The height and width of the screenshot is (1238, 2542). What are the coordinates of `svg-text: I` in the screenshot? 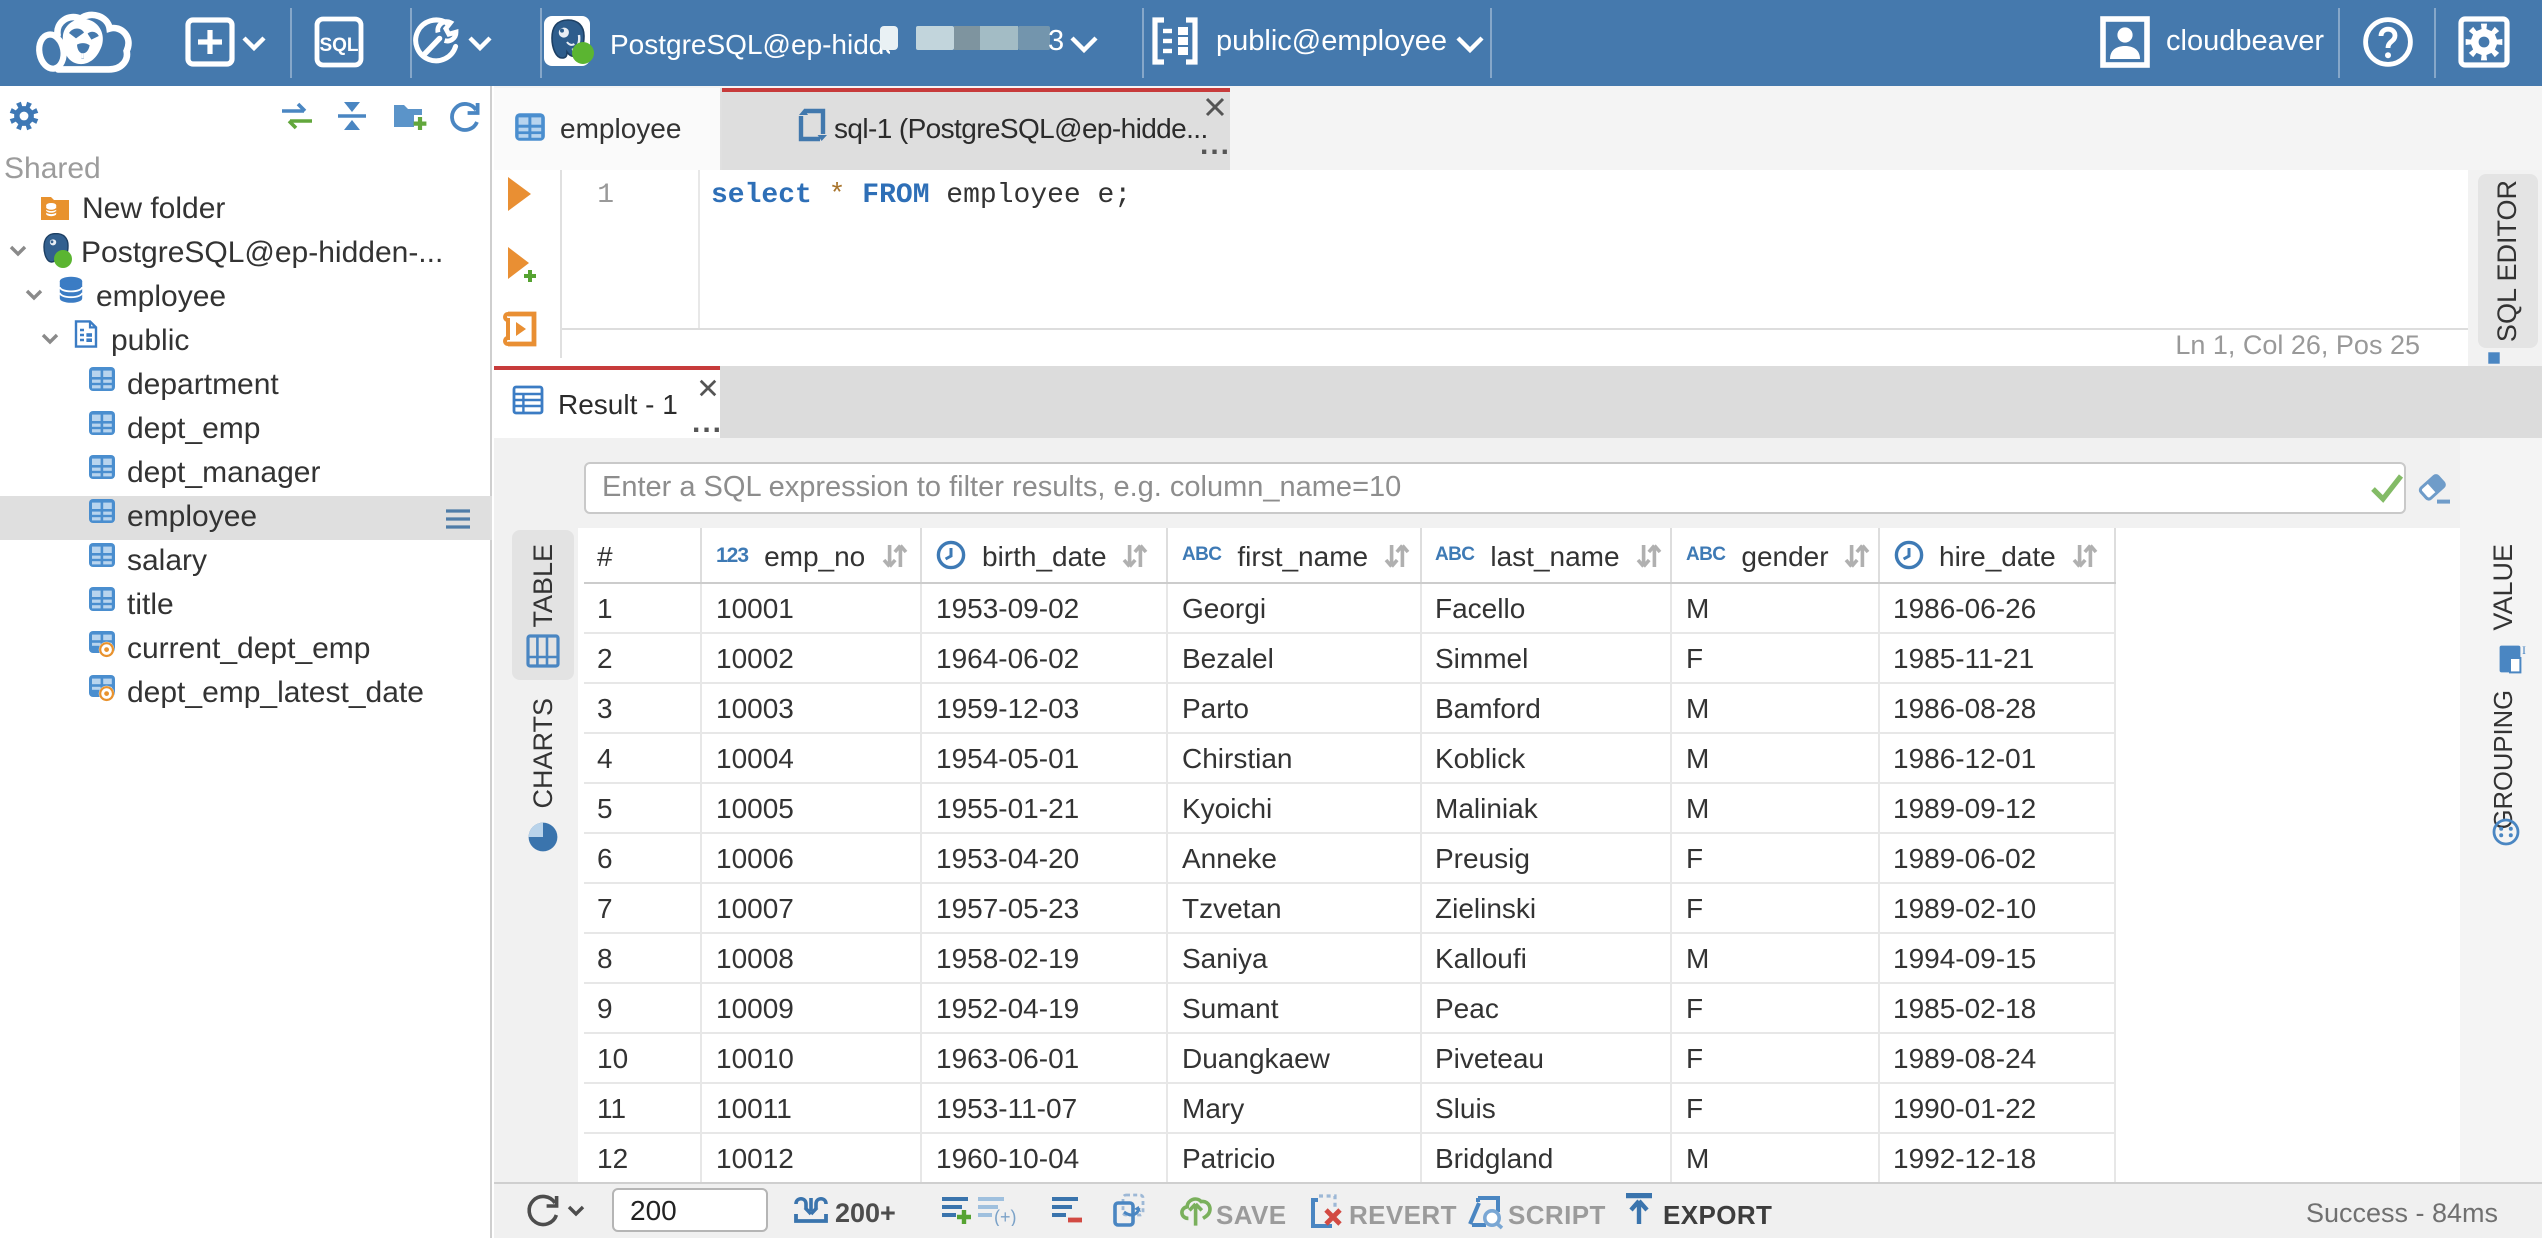 It's located at (2523, 649).